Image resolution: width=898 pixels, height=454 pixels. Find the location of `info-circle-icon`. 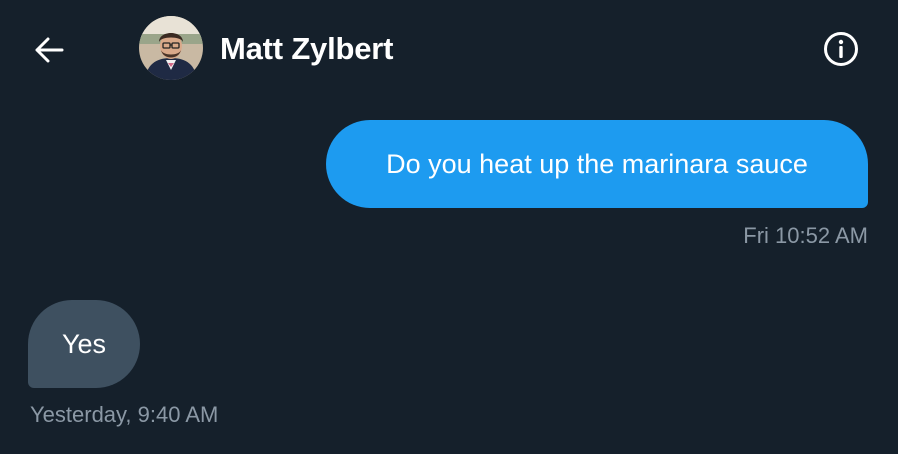

info-circle-icon is located at coordinates (841, 49).